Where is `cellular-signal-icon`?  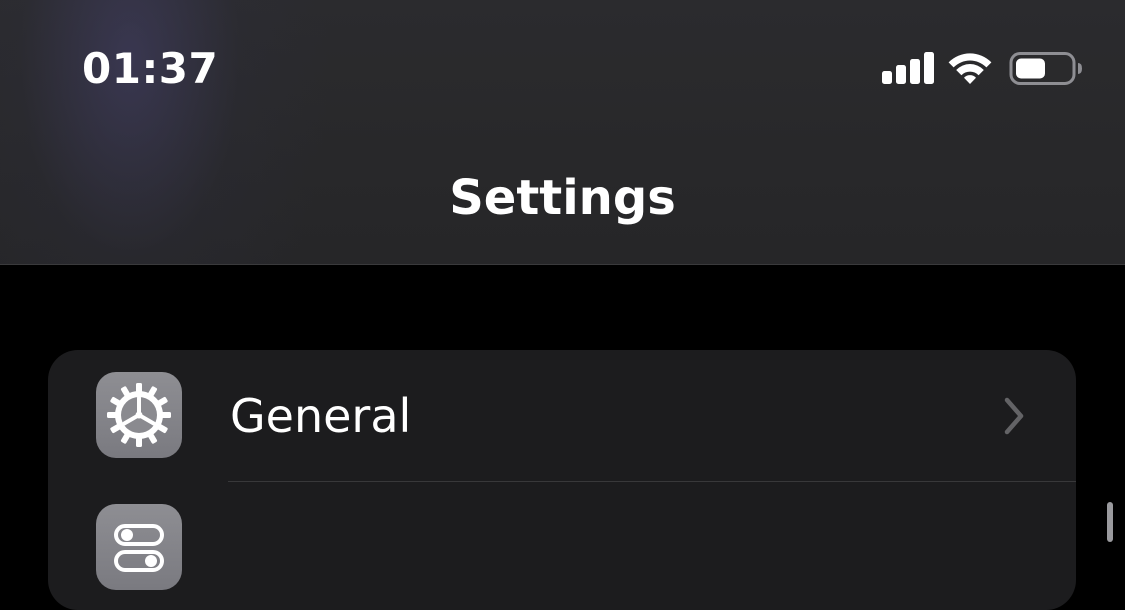 cellular-signal-icon is located at coordinates (908, 68).